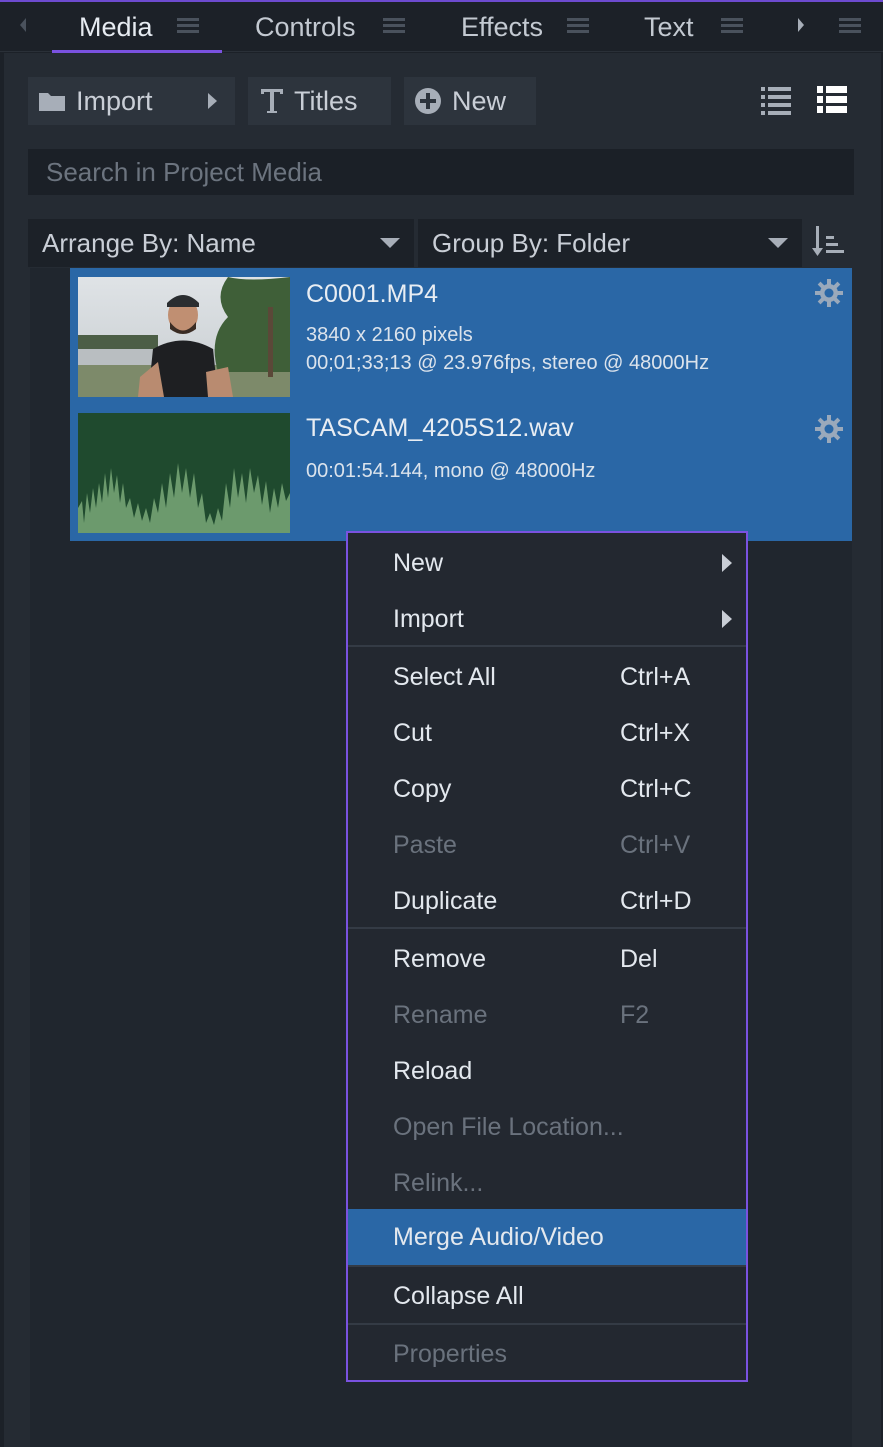 The width and height of the screenshot is (883, 1447). What do you see at coordinates (547, 1354) in the screenshot?
I see `menu-item-properties: Properties` at bounding box center [547, 1354].